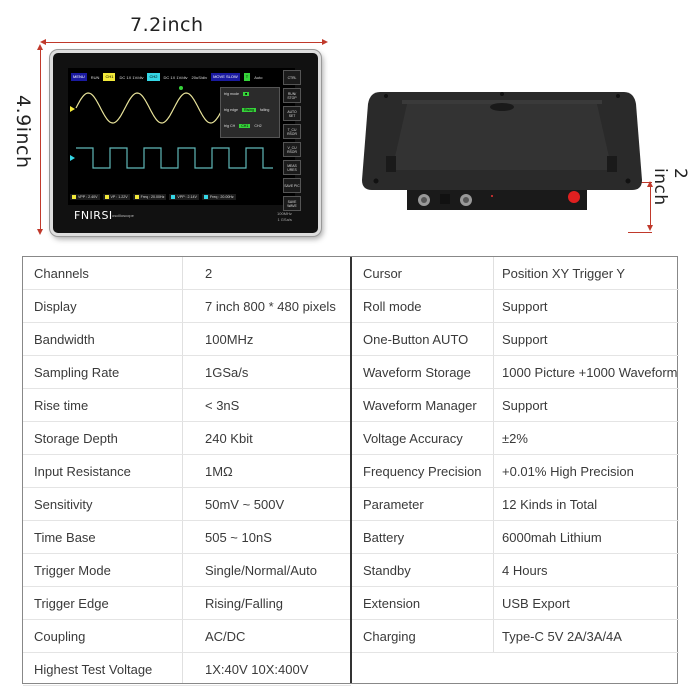 Image resolution: width=700 pixels, height=700 pixels. I want to click on oscilloscope-back-image, so click(502, 151).